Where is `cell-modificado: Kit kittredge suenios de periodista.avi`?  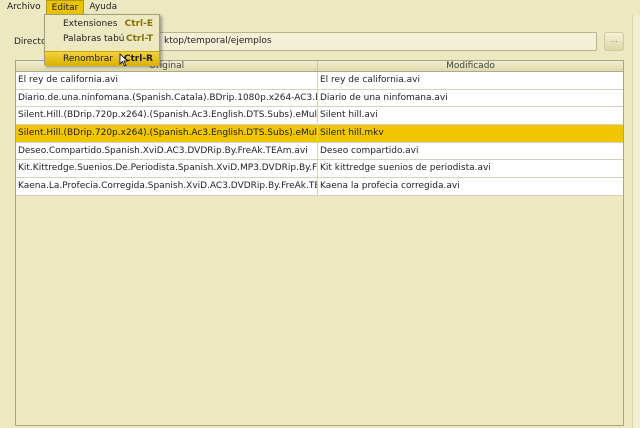
cell-modificado: Kit kittredge suenios de periodista.avi is located at coordinates (405, 168).